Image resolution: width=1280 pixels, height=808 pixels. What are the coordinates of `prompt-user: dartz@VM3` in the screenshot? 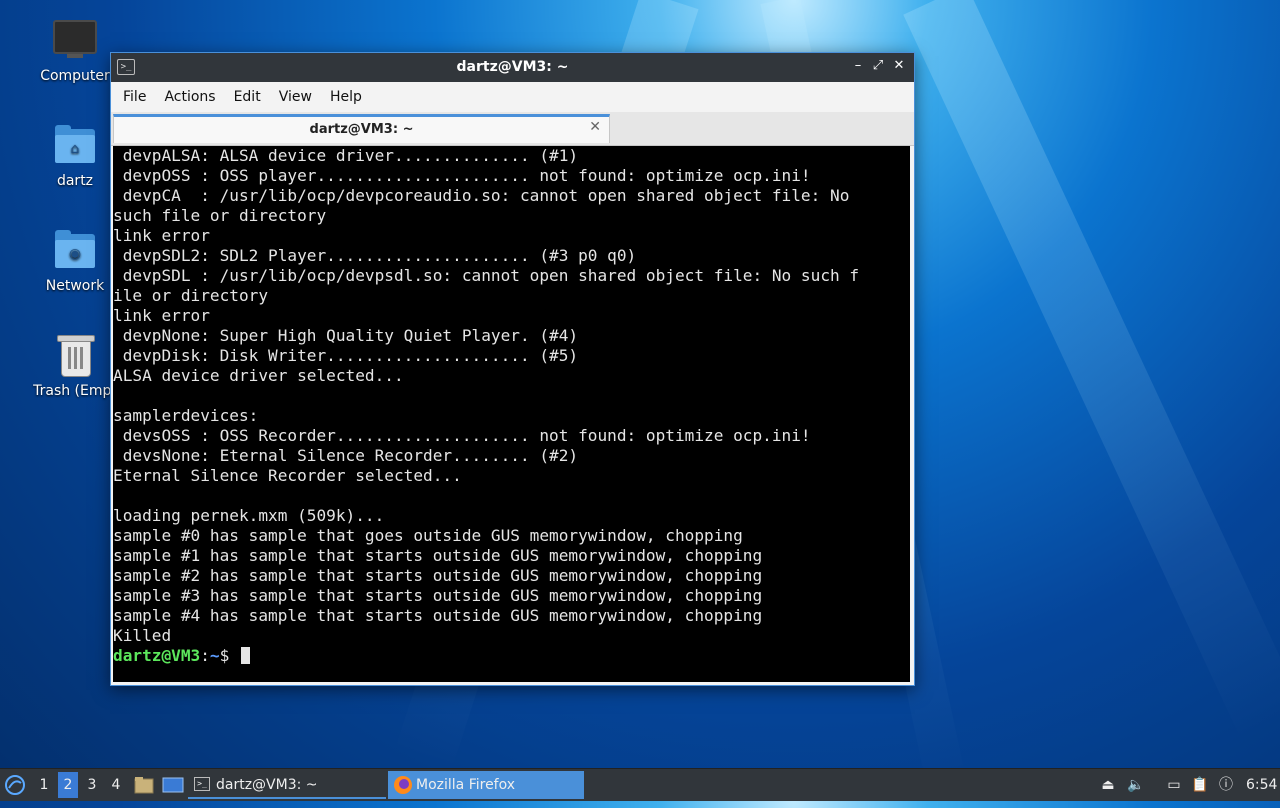 It's located at (157, 655).